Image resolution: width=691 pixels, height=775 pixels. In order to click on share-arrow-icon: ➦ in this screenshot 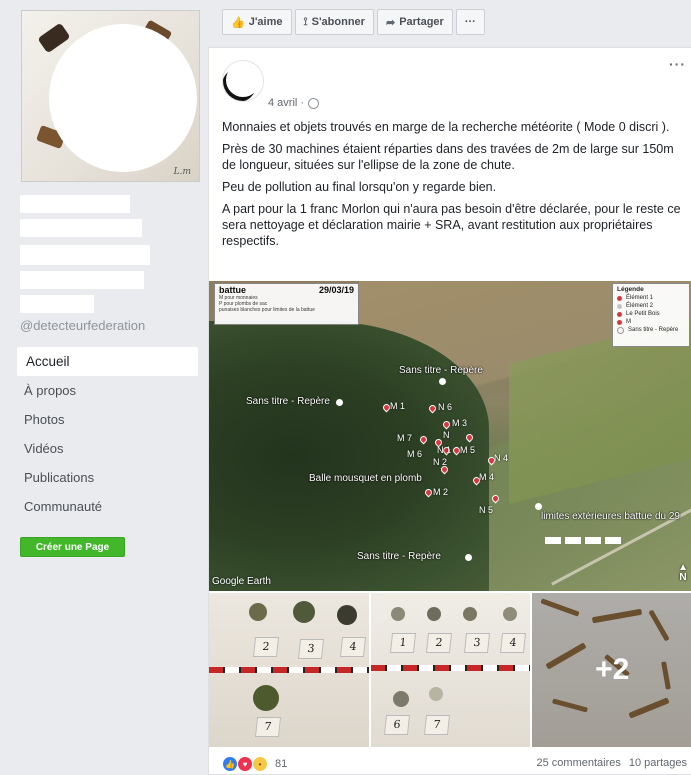, I will do `click(390, 22)`.